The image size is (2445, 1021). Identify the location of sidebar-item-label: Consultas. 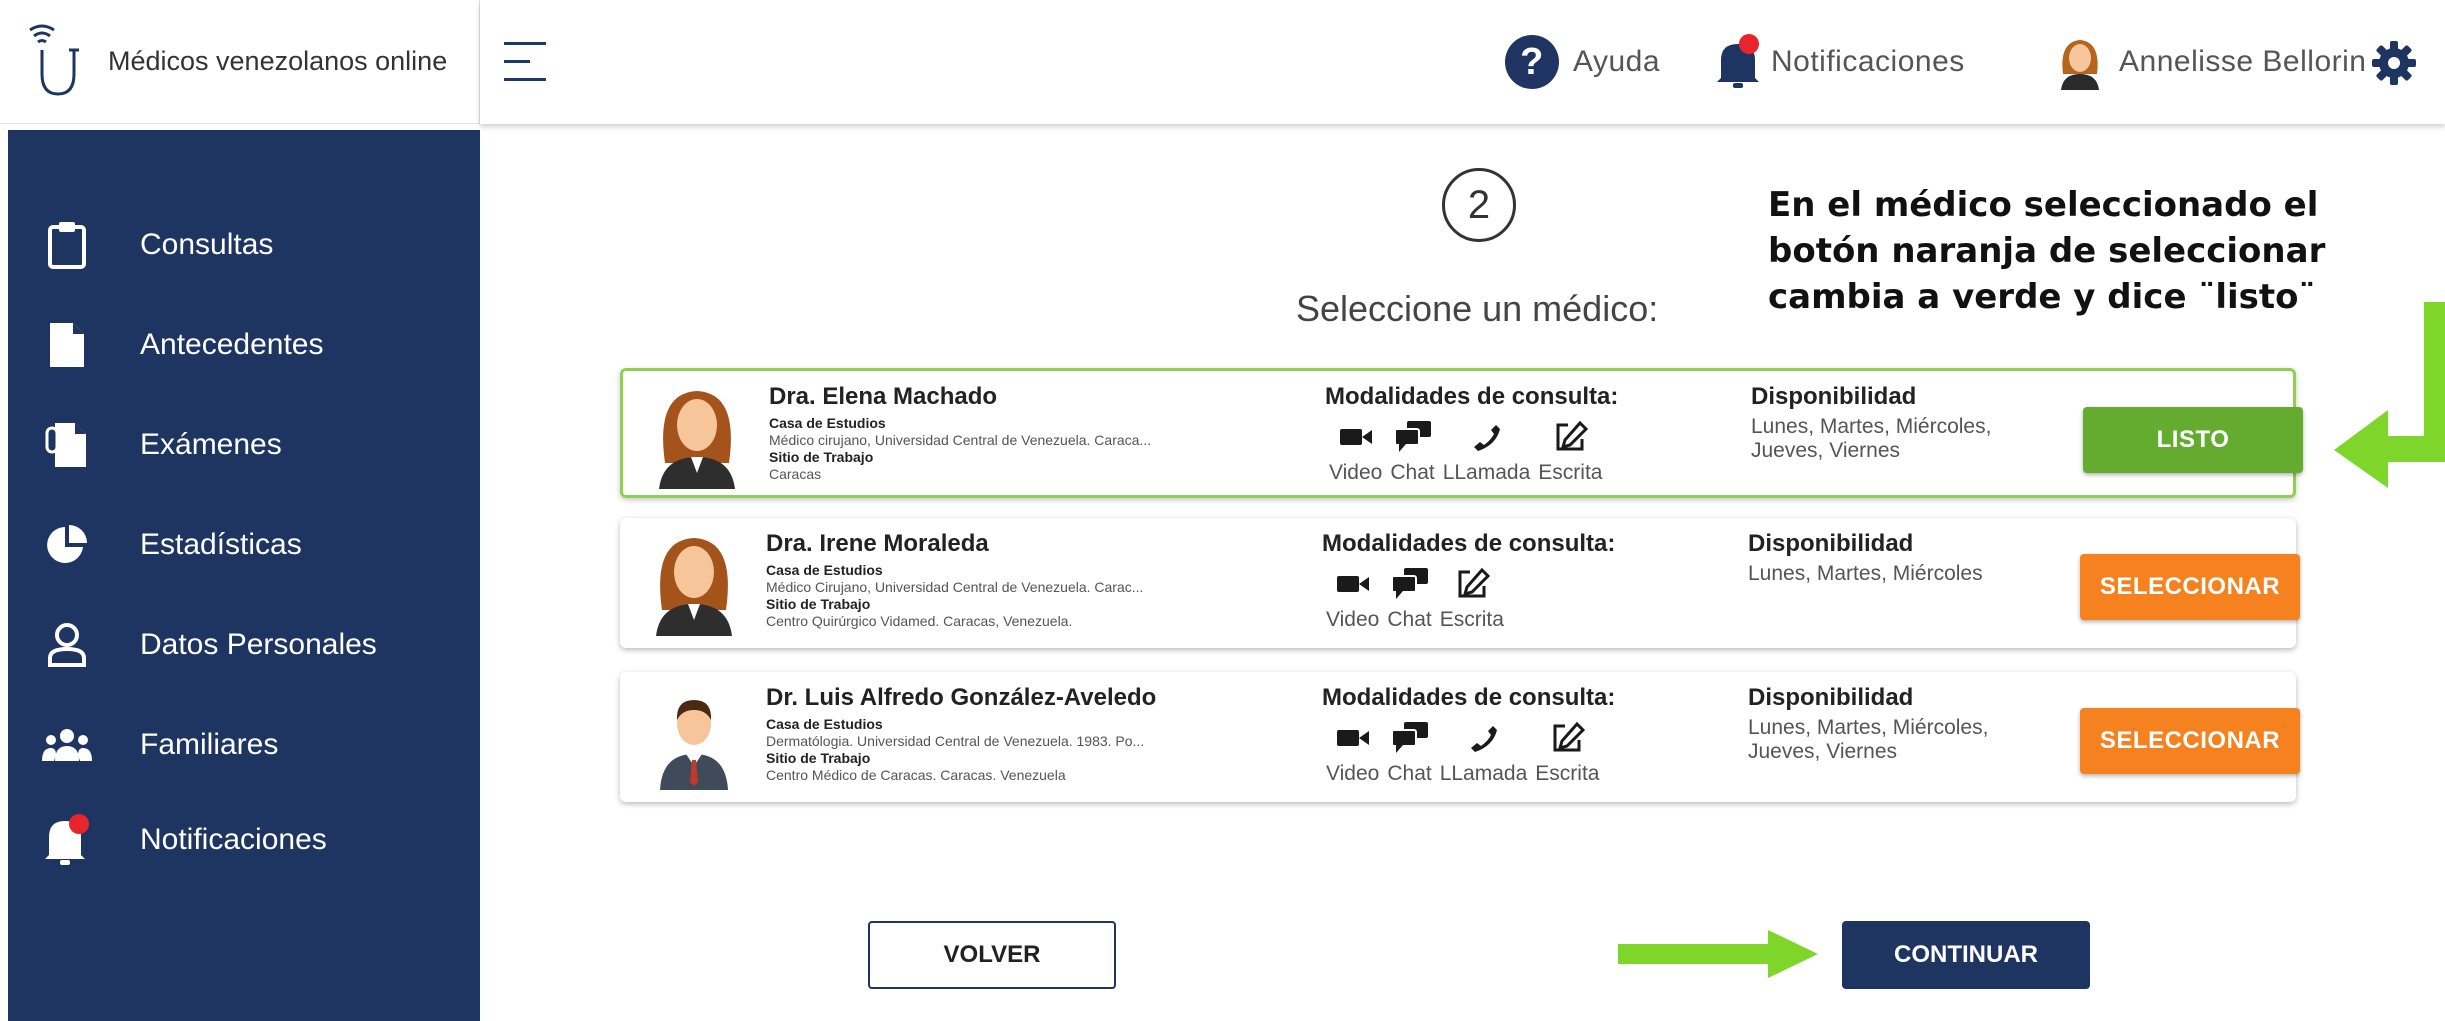
(207, 244).